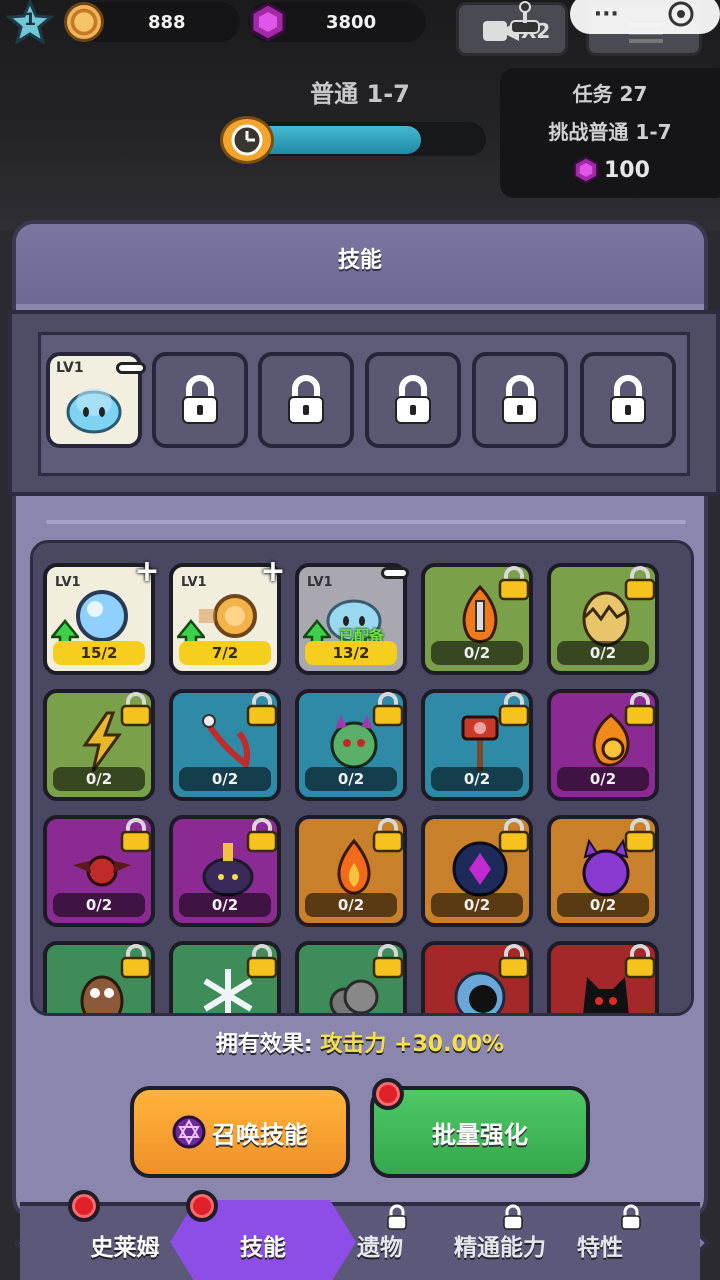 The width and height of the screenshot is (720, 1280). What do you see at coordinates (610, 94) in the screenshot?
I see `task-title: 任务 27` at bounding box center [610, 94].